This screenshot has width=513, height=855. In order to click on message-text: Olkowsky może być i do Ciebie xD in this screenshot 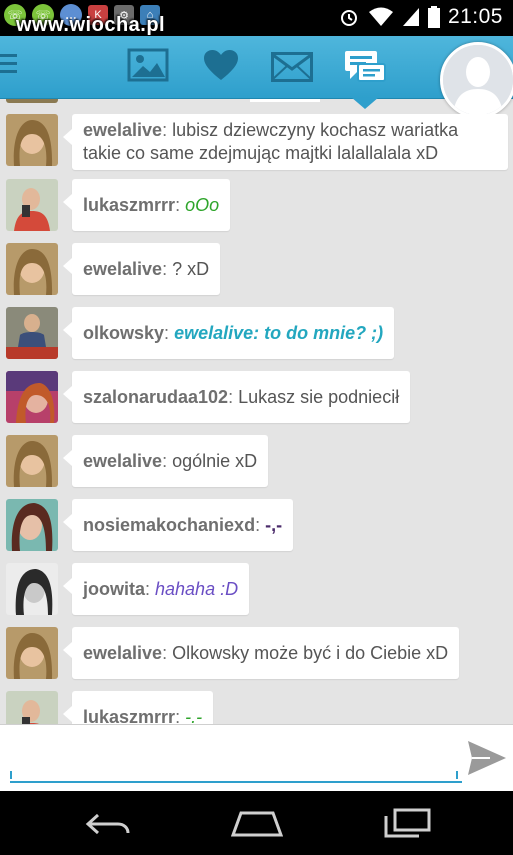, I will do `click(310, 653)`.